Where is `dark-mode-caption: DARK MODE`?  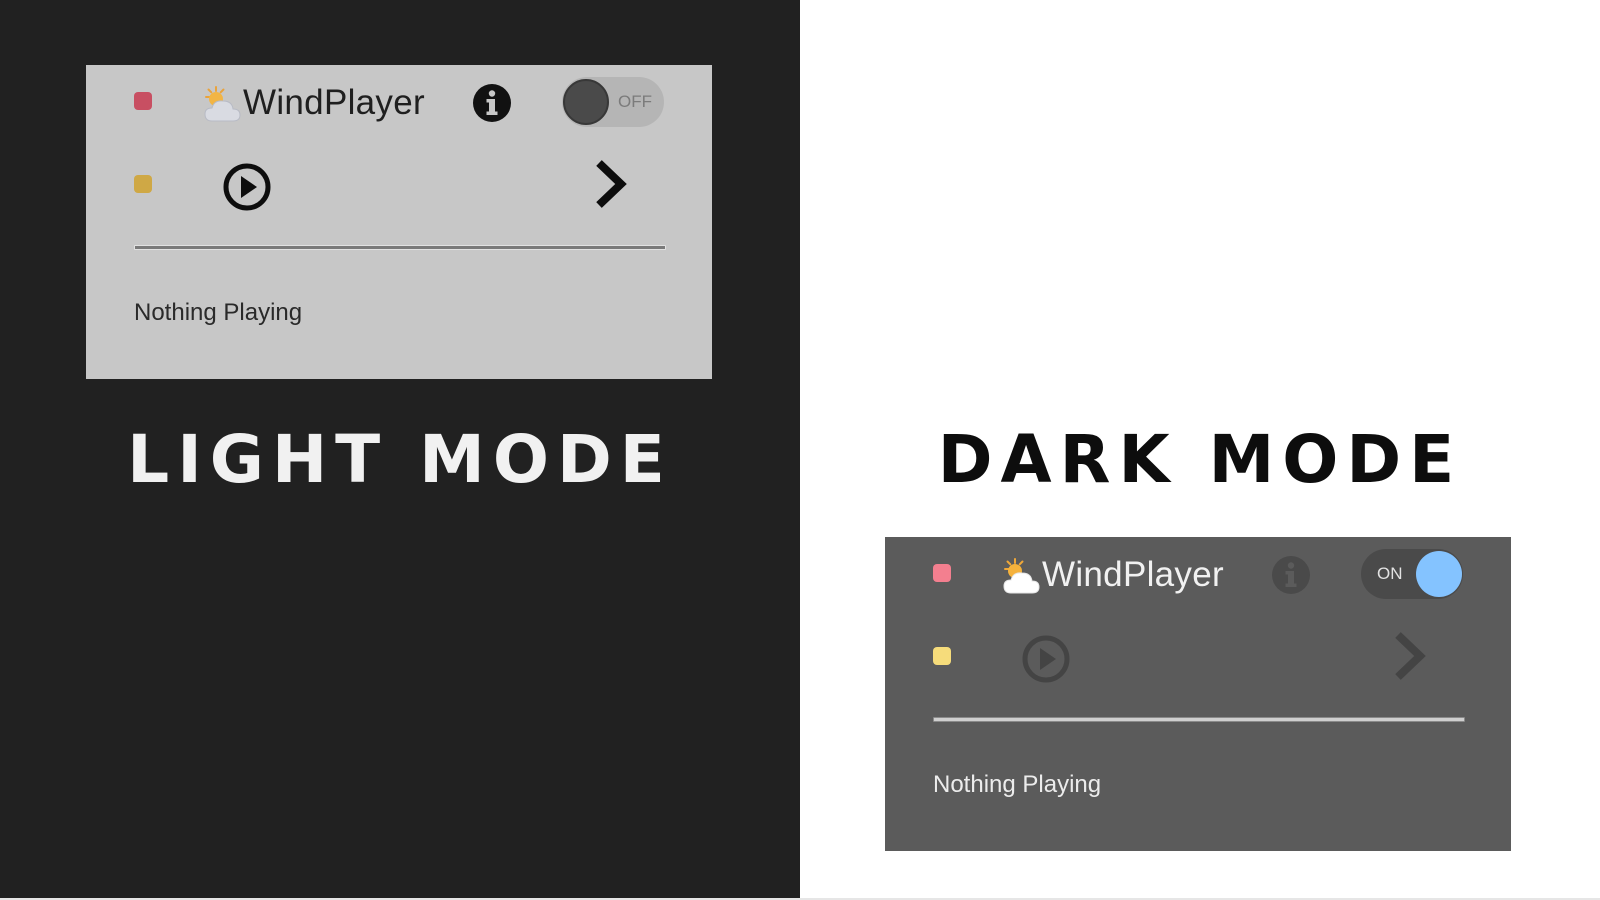 dark-mode-caption: DARK MODE is located at coordinates (1200, 459).